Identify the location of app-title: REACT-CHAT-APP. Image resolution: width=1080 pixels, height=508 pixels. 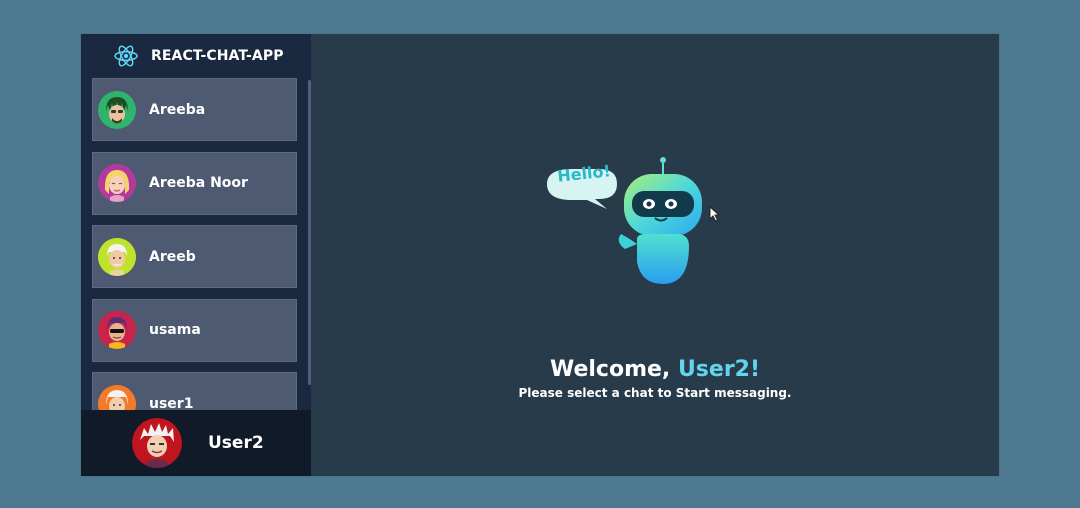
(217, 56).